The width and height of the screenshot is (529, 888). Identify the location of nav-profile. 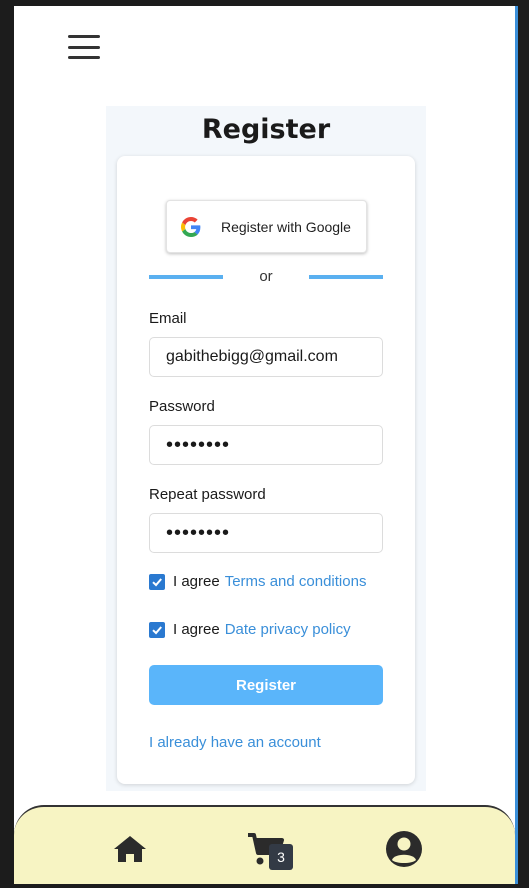
(404, 849).